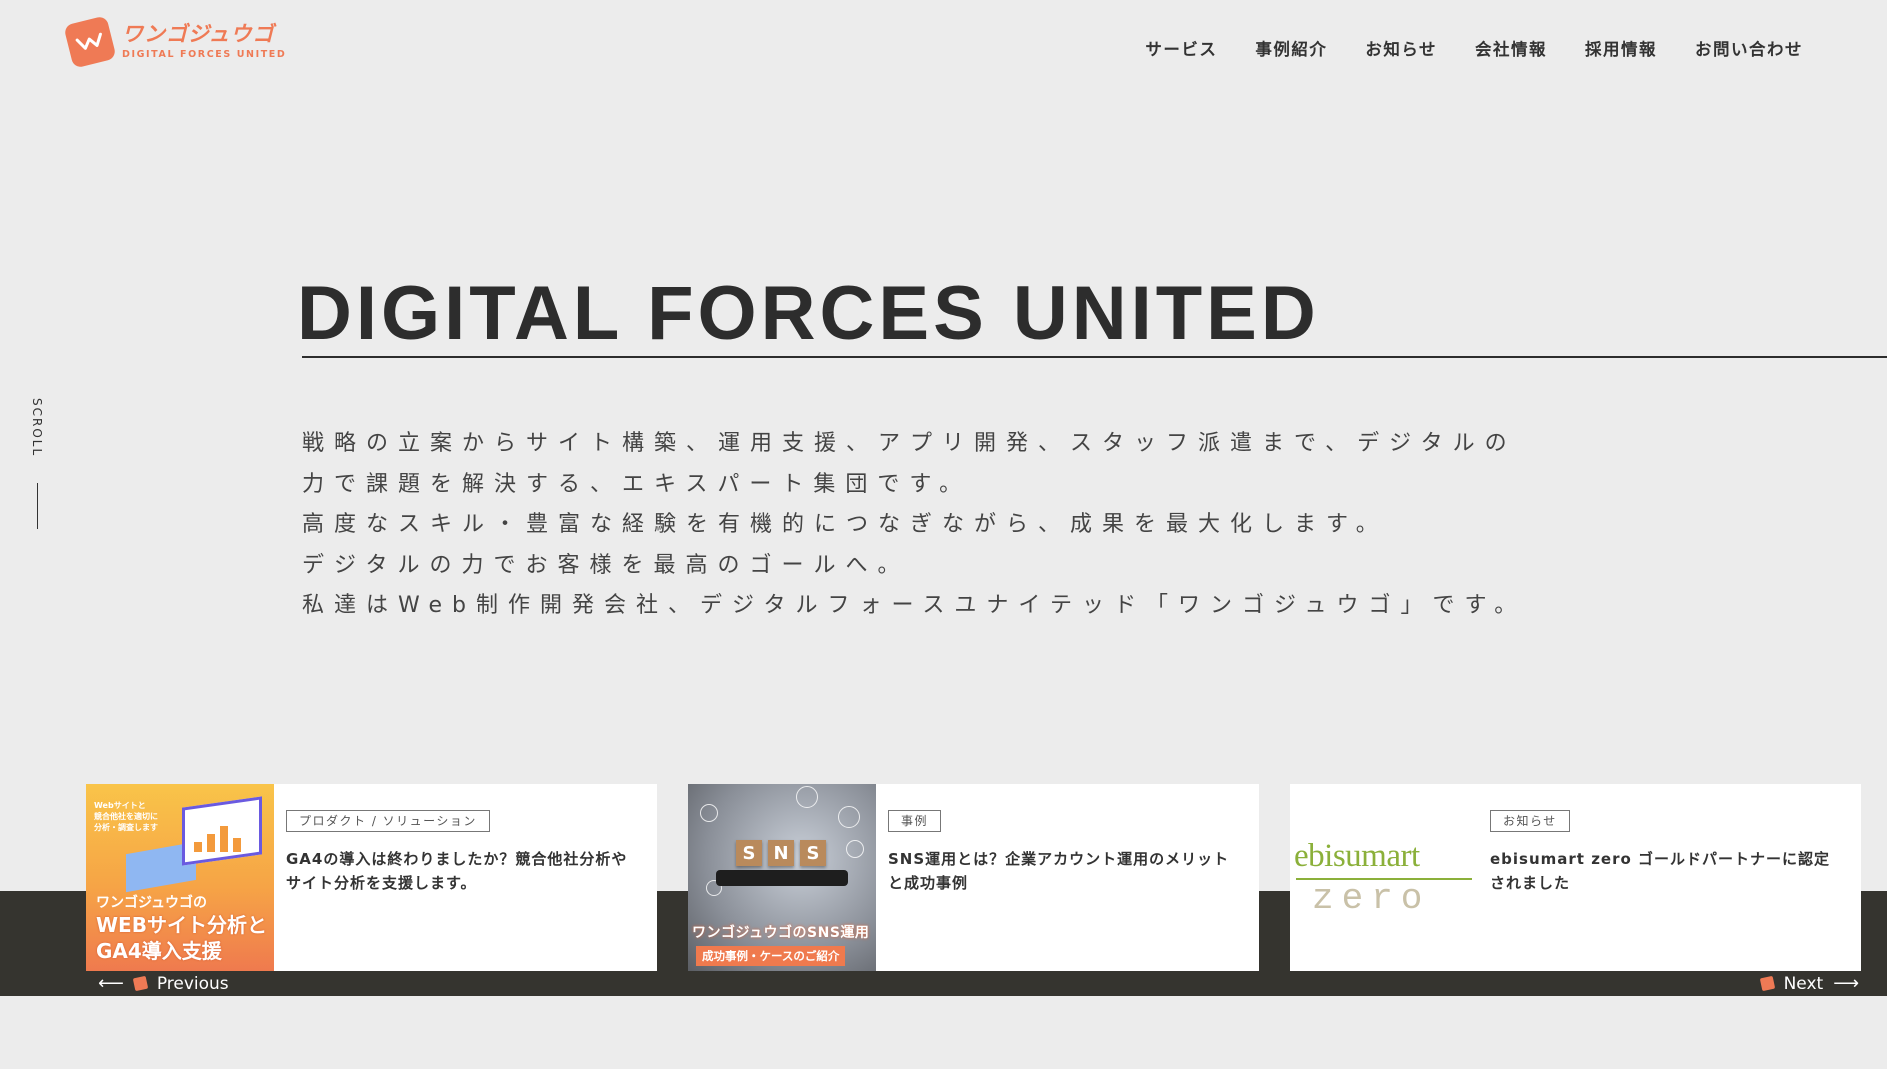 The height and width of the screenshot is (1069, 1887). I want to click on card-thumbnail-ebisumart: ebisumart zero, so click(1384, 877).